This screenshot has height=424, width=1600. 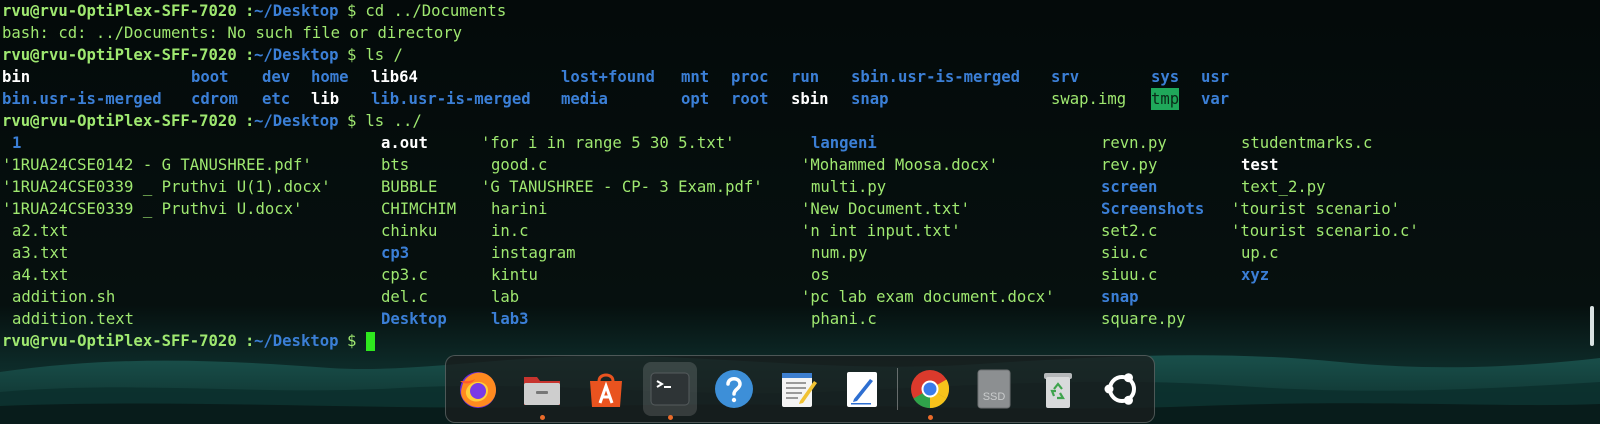 What do you see at coordinates (1058, 389) in the screenshot?
I see `dock-item-trash` at bounding box center [1058, 389].